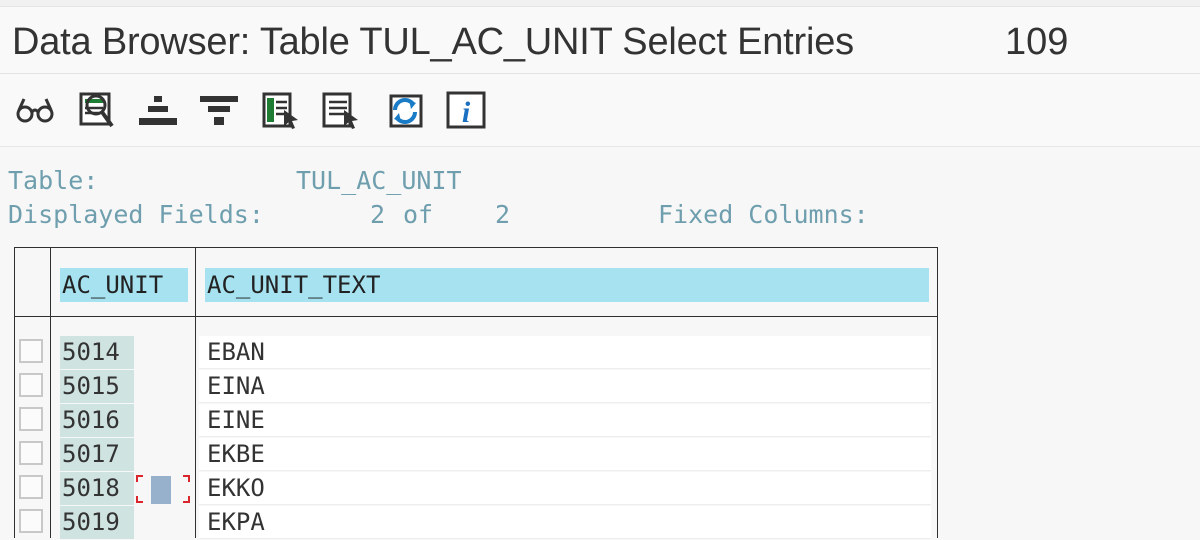 The width and height of the screenshot is (1200, 540). What do you see at coordinates (565, 488) in the screenshot?
I see `ac-unit-text-cell: EKKO` at bounding box center [565, 488].